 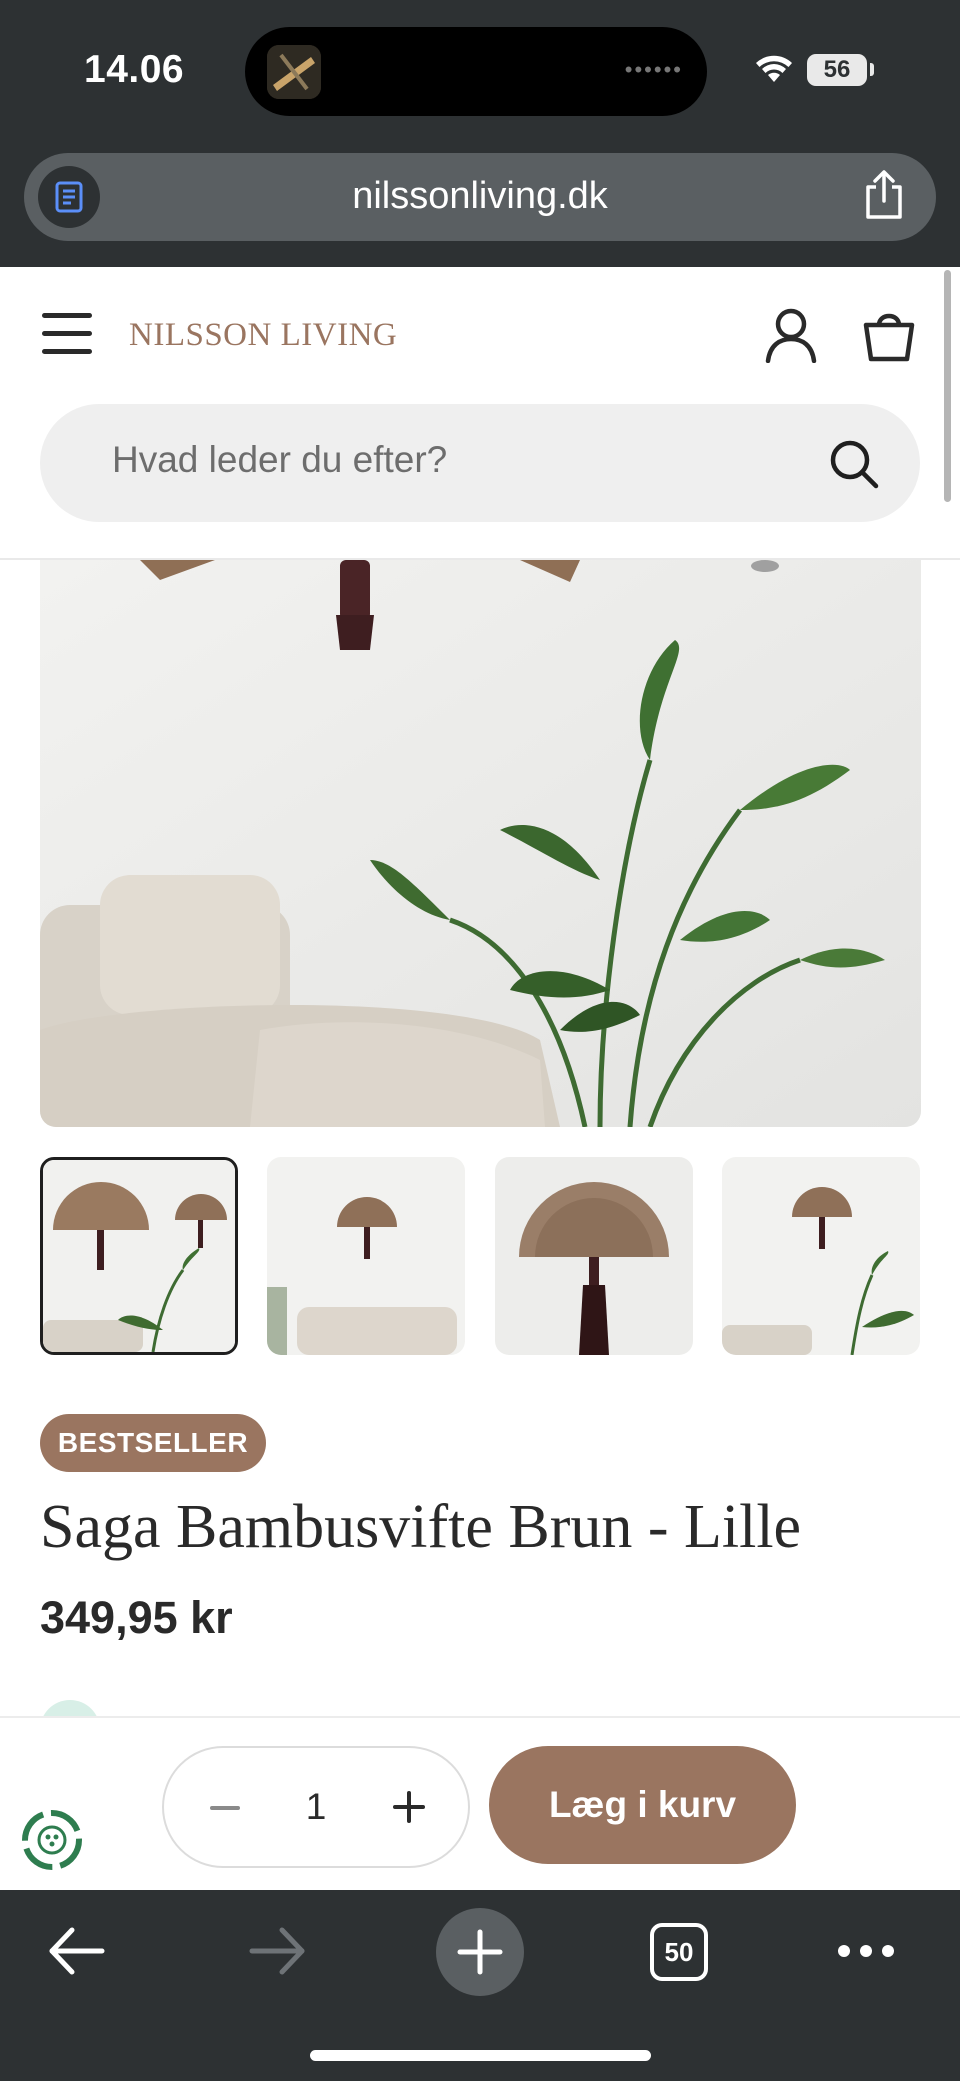 I want to click on site-header: NILSSON LIVING, so click(x=480, y=413).